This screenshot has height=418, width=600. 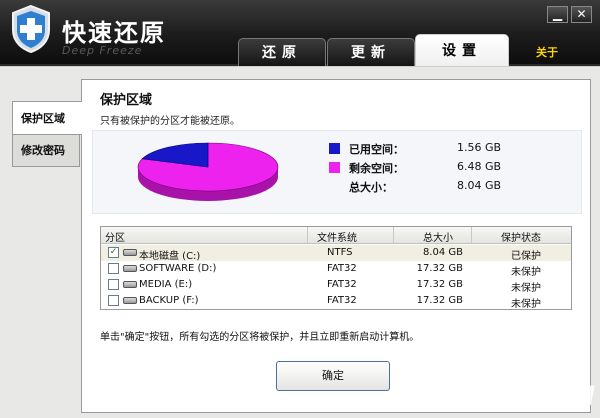 What do you see at coordinates (340, 252) in the screenshot?
I see `partition-fs: NTFS` at bounding box center [340, 252].